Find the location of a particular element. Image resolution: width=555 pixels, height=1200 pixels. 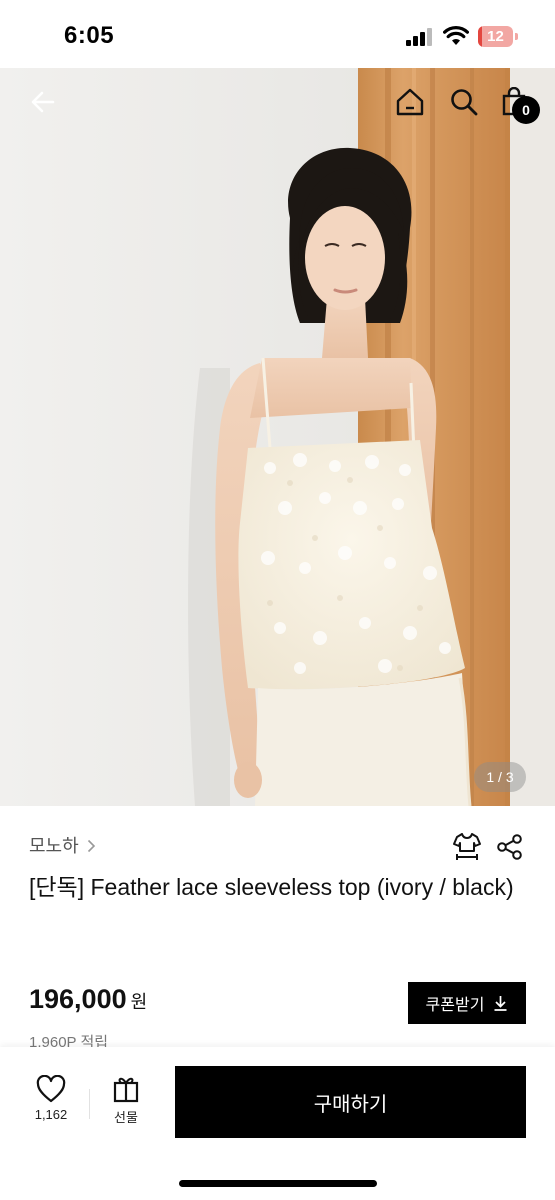

price-value: 196,000 is located at coordinates (78, 999).